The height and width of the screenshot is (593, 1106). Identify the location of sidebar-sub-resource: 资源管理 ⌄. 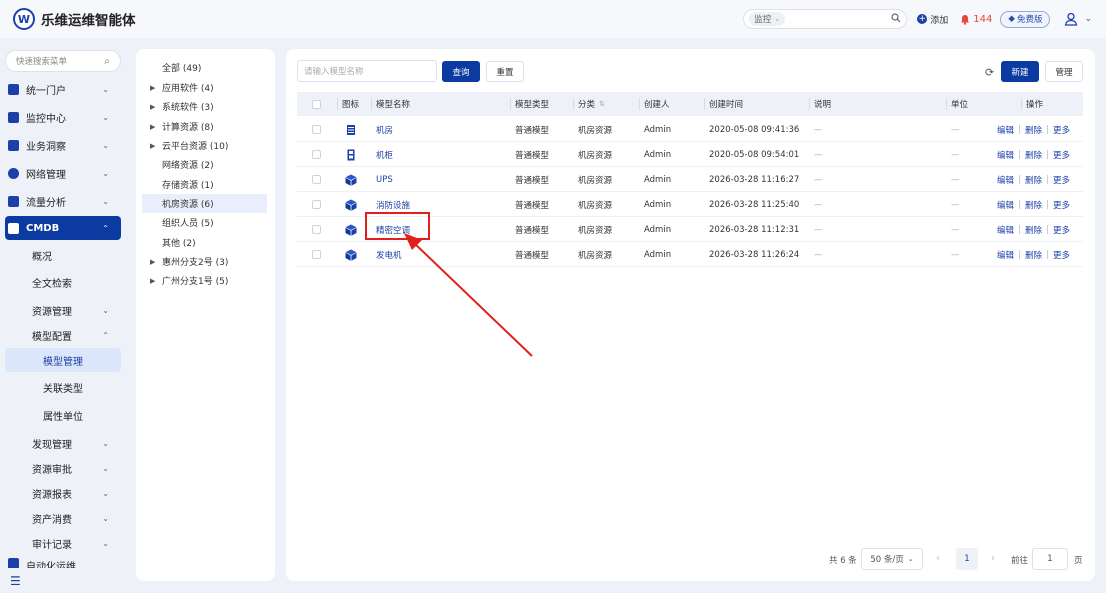
(63, 310).